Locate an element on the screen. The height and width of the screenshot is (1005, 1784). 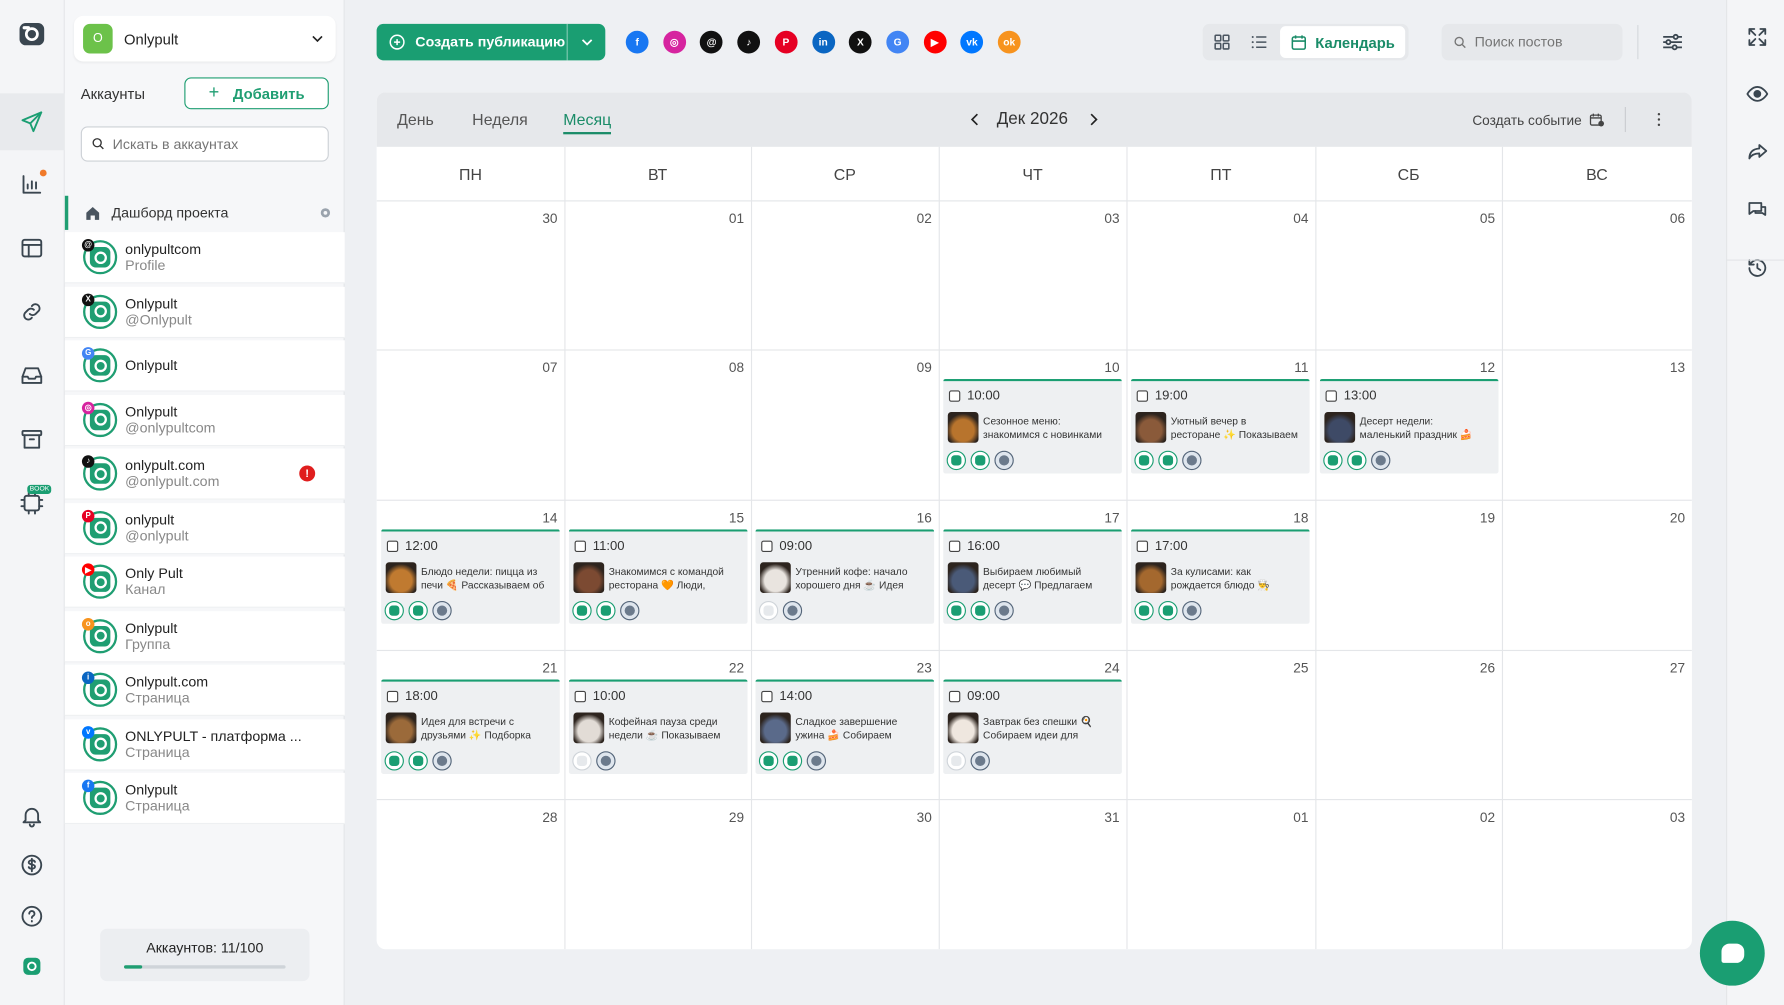
day-number: 09 is located at coordinates (924, 367).